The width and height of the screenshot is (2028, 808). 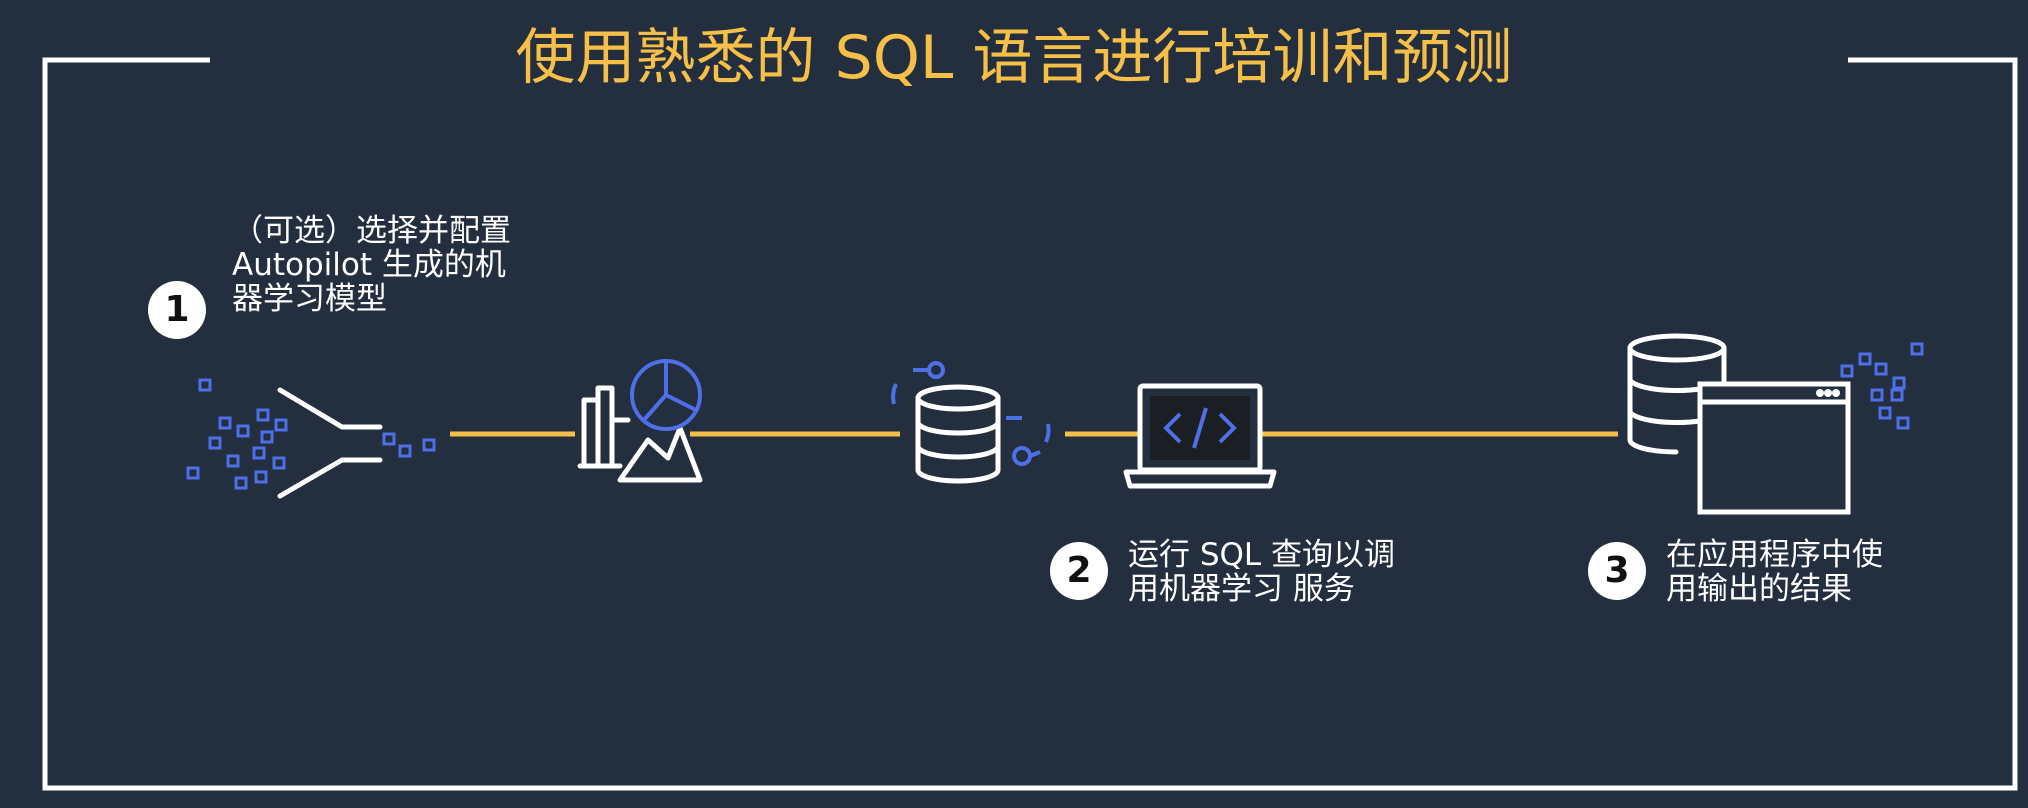 I want to click on step-2-line-2: 用机器学习 服务, so click(x=1241, y=589).